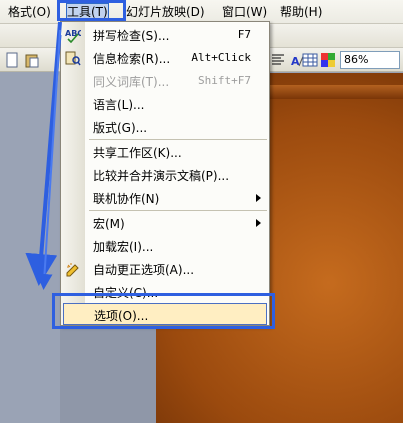 The image size is (403, 423). Describe the element at coordinates (310, 60) in the screenshot. I see `table-icon` at that location.